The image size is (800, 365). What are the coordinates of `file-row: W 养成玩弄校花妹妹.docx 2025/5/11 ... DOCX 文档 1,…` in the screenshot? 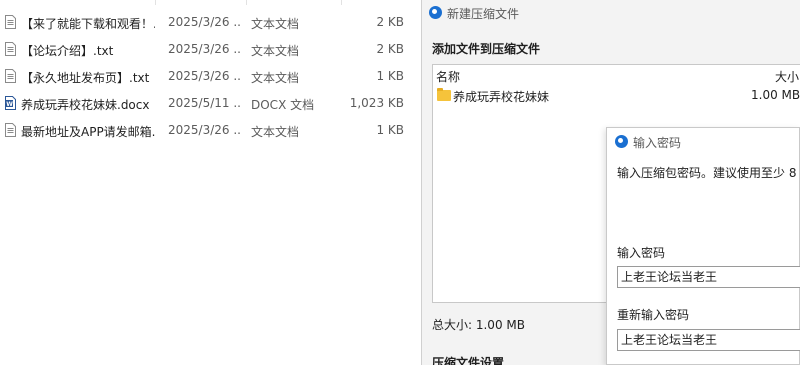 It's located at (210, 103).